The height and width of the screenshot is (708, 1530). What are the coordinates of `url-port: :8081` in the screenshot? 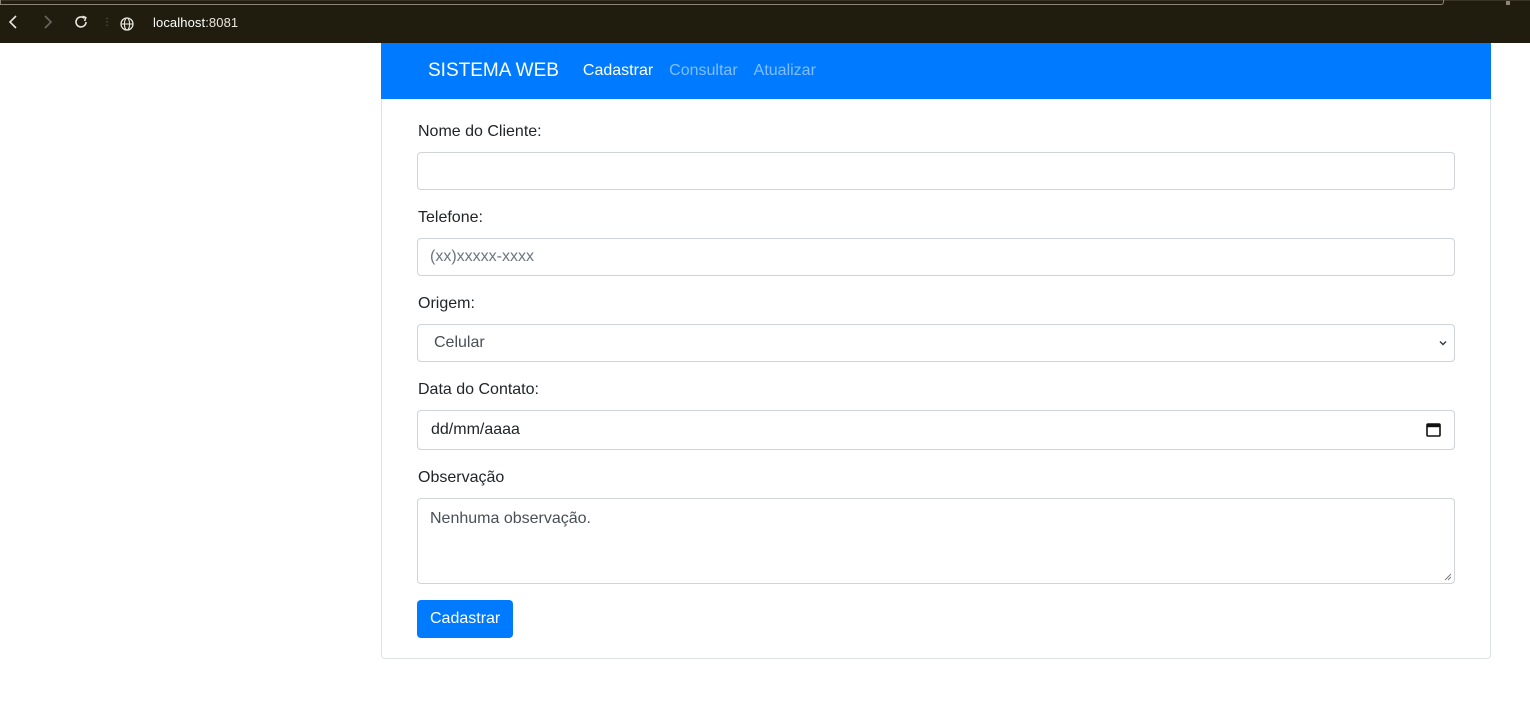 It's located at (222, 22).